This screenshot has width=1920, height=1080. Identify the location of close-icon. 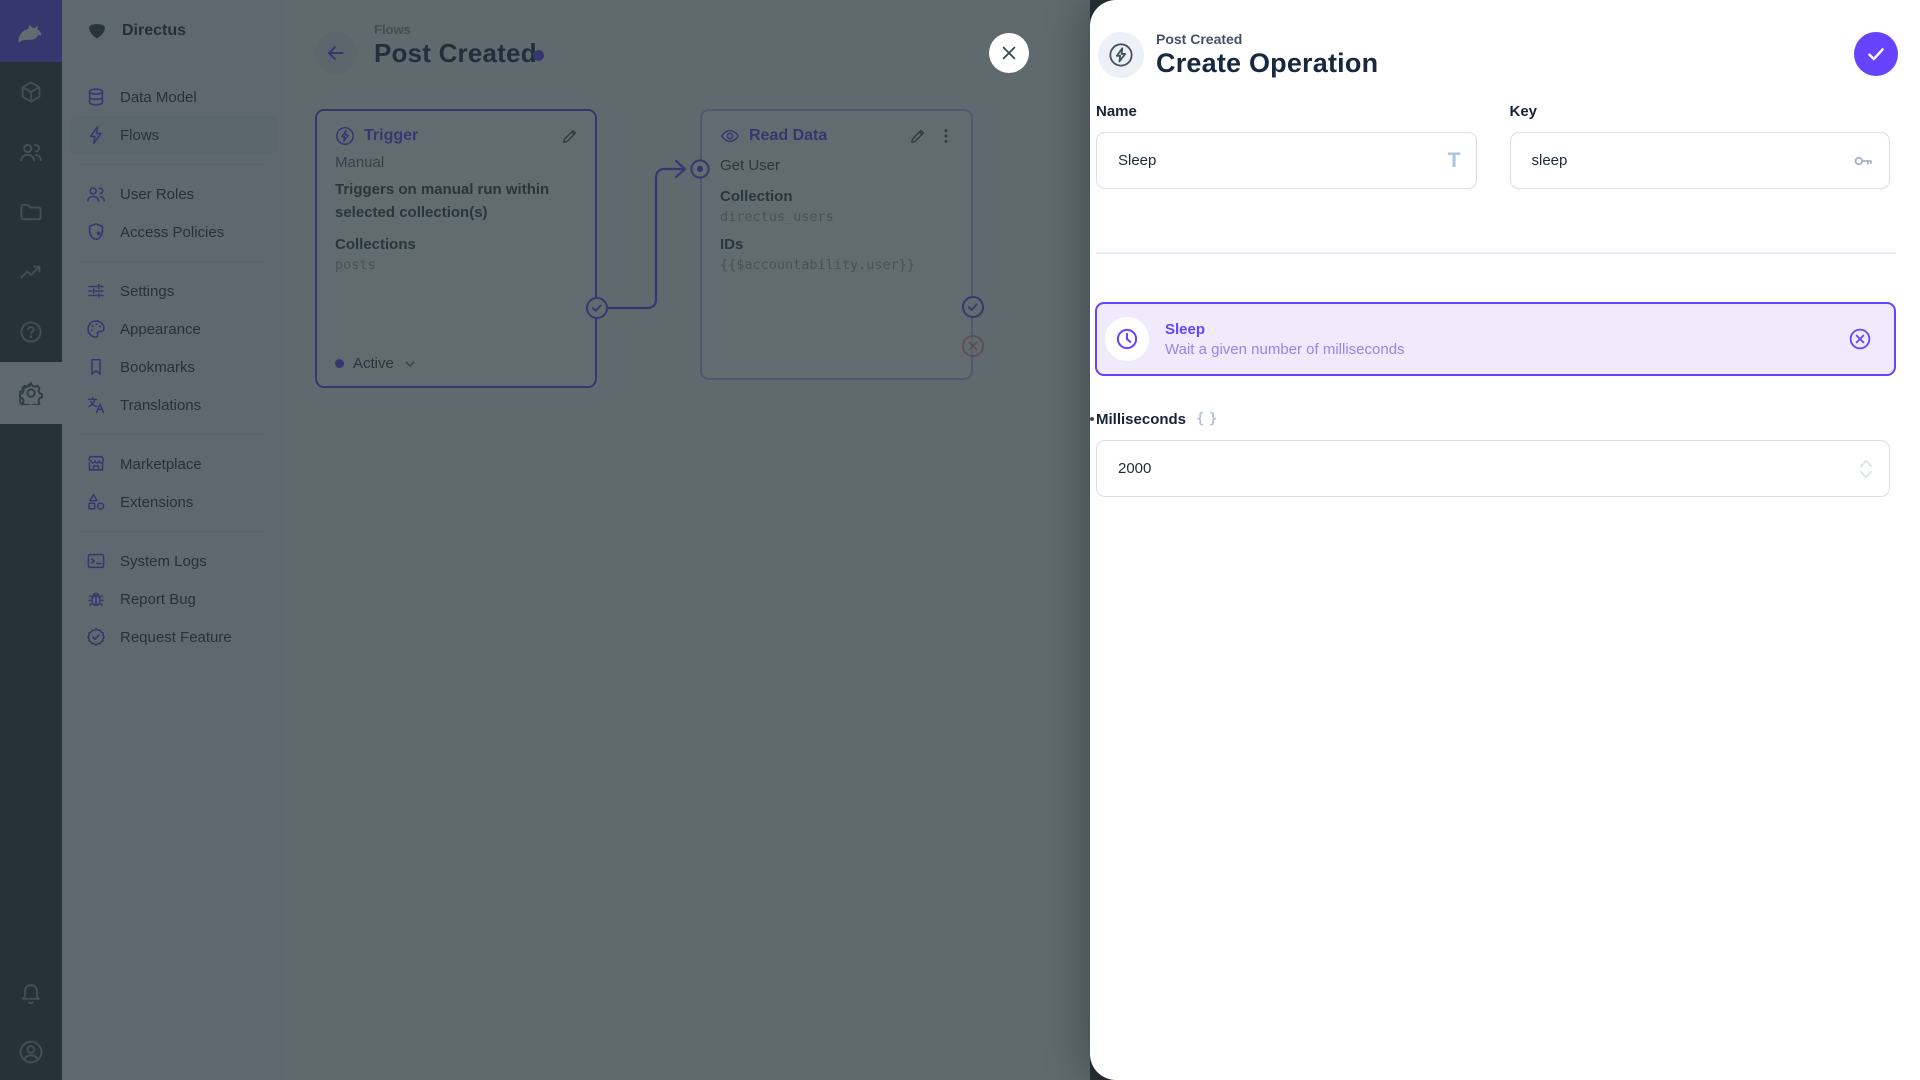
(1009, 53).